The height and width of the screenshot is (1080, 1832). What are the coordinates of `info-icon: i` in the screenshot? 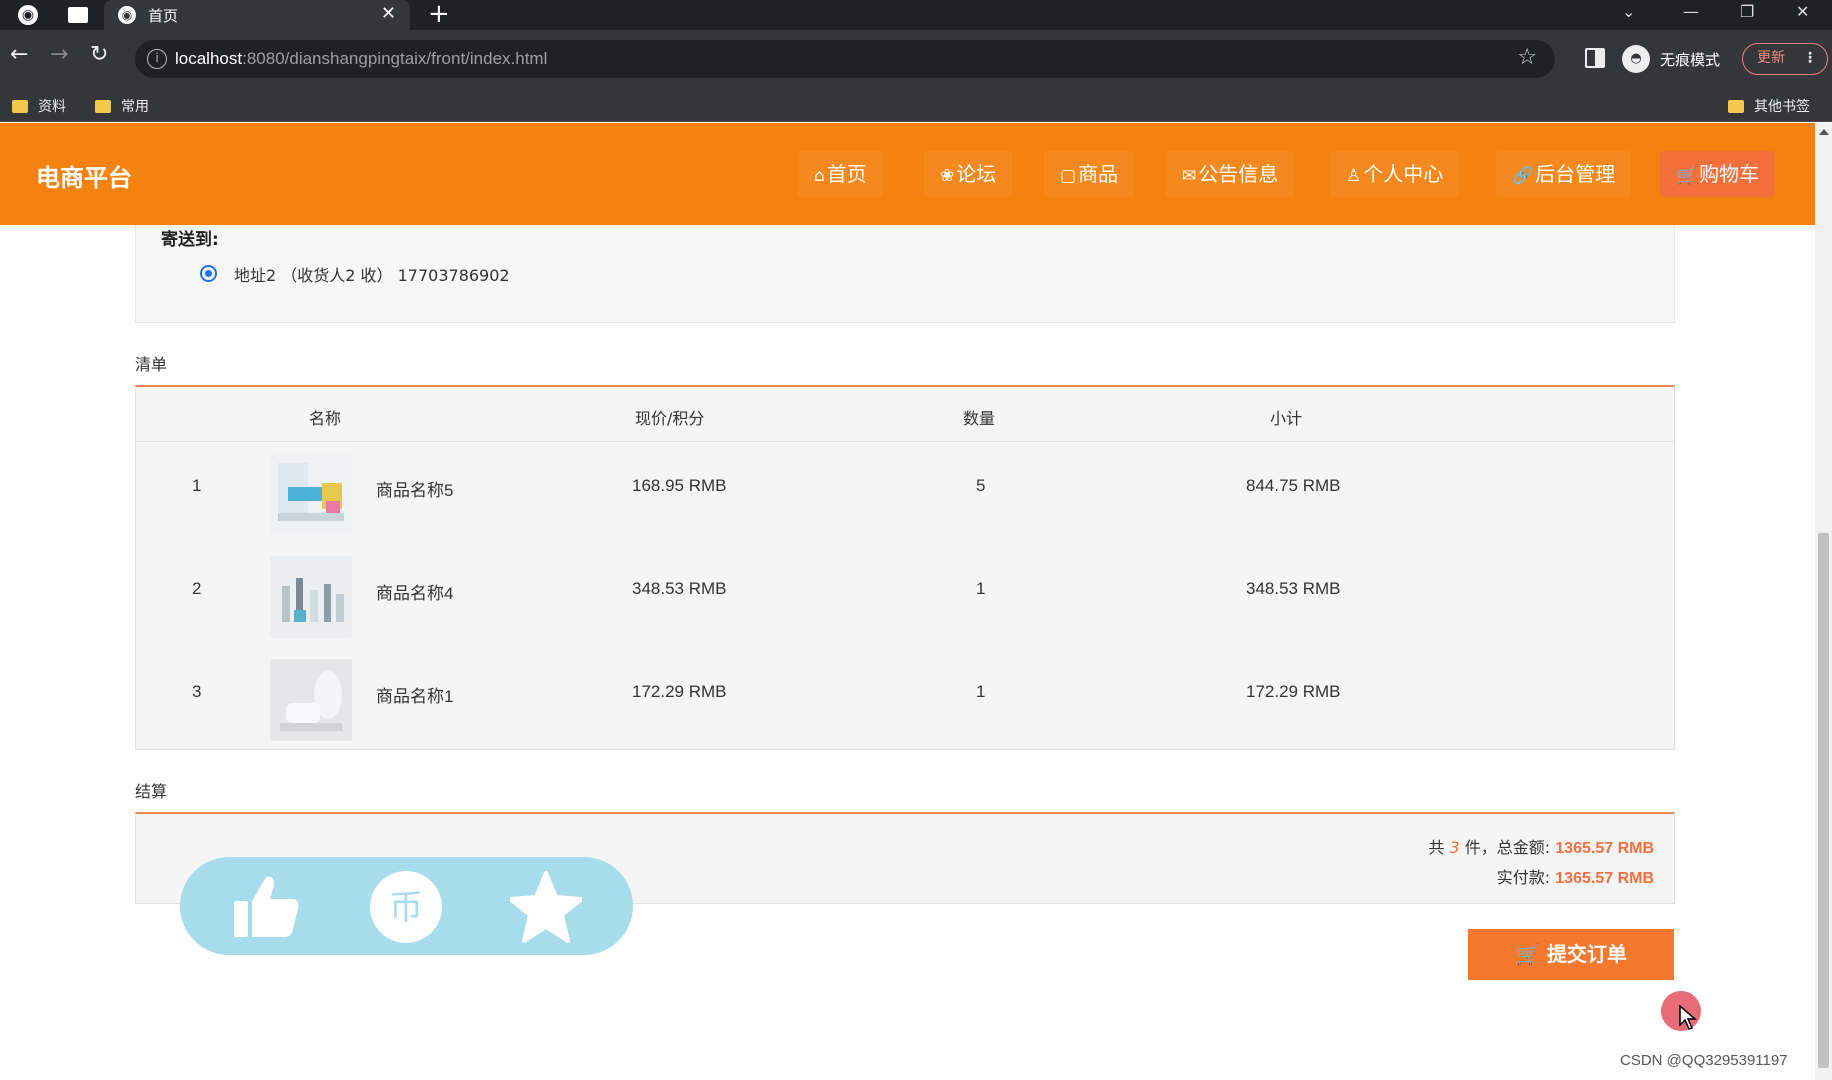 It's located at (157, 59).